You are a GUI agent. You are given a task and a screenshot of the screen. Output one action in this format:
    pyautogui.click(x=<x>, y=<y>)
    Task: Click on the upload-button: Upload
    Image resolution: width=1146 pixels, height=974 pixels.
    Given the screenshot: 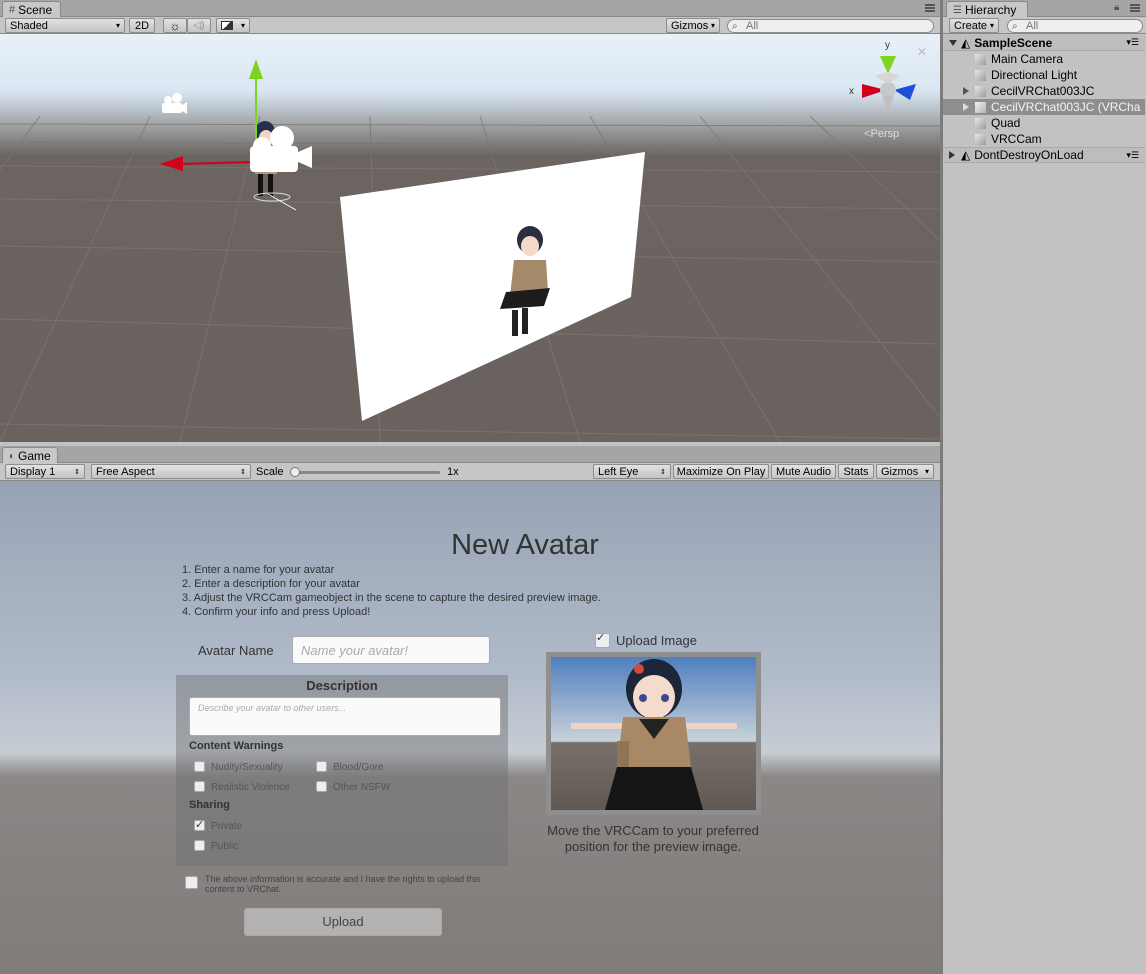 What is the action you would take?
    pyautogui.click(x=343, y=922)
    